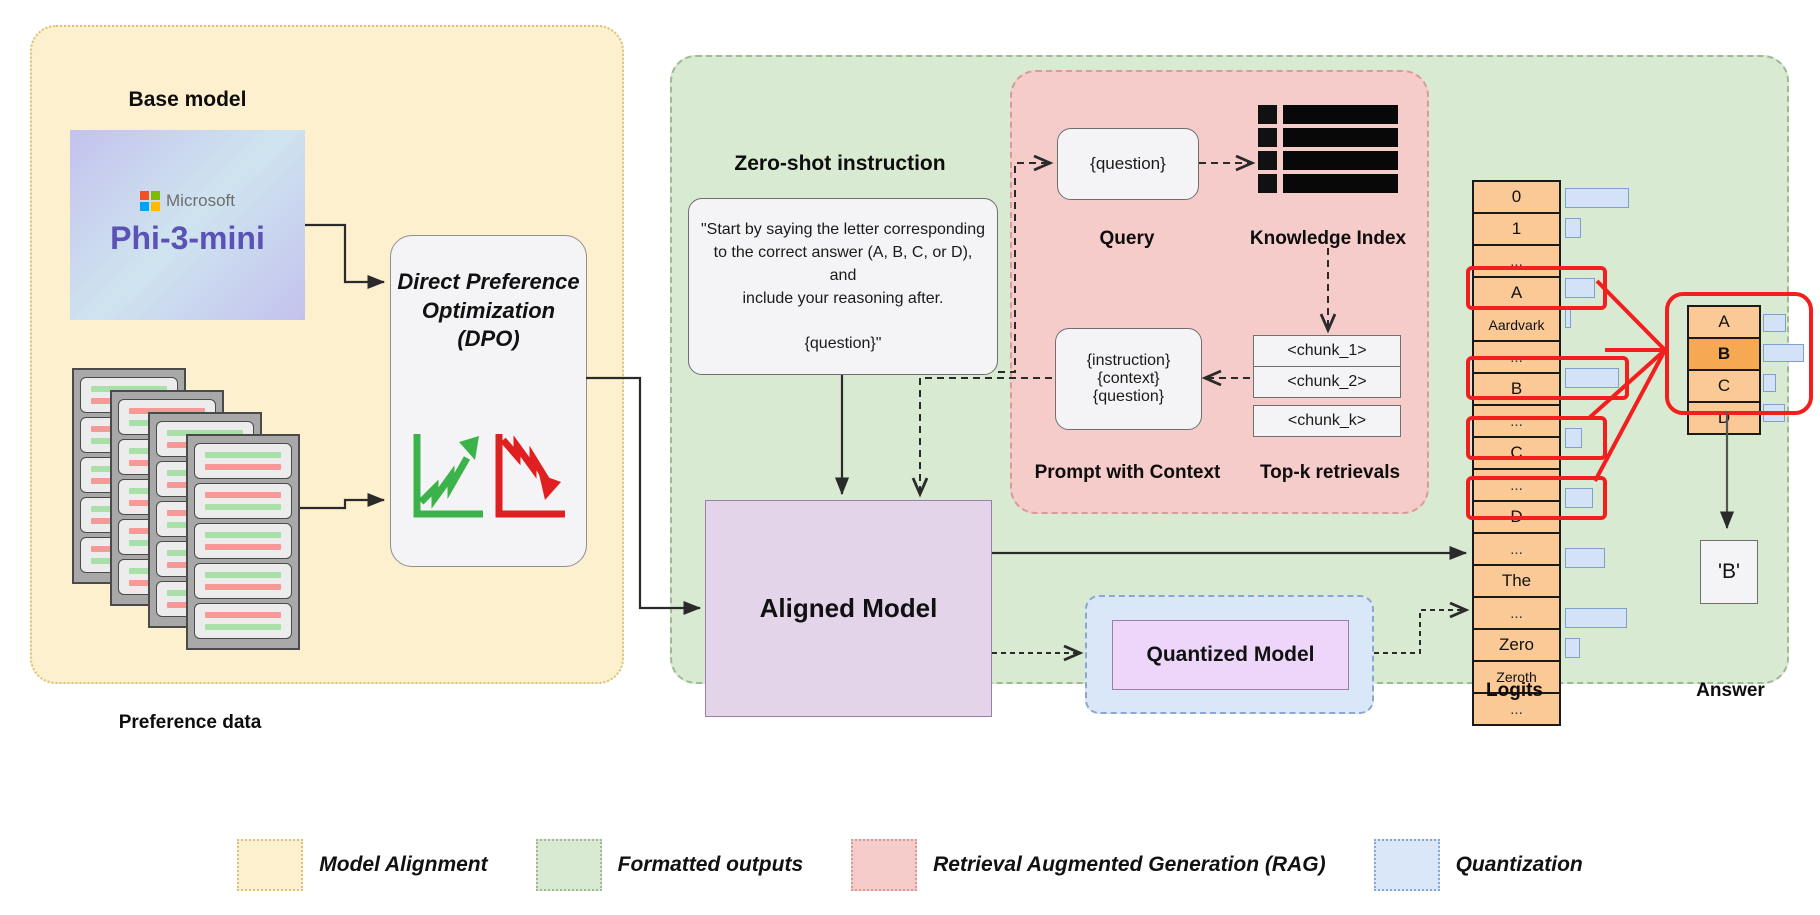 The image size is (1820, 915). What do you see at coordinates (1128, 360) in the screenshot?
I see `prompt-instruction-line: {instruction}` at bounding box center [1128, 360].